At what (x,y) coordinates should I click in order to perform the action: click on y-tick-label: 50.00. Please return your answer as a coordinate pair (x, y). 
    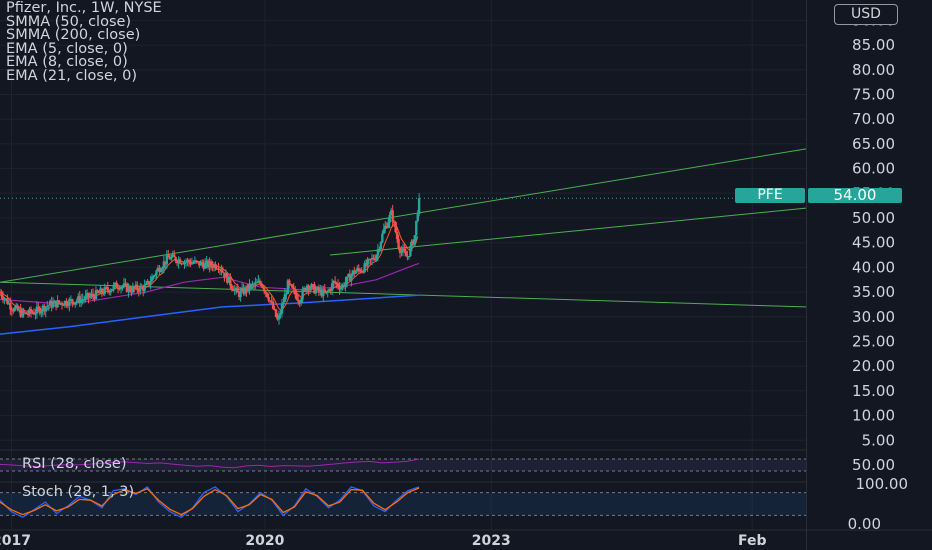
    Looking at the image, I should click on (873, 218).